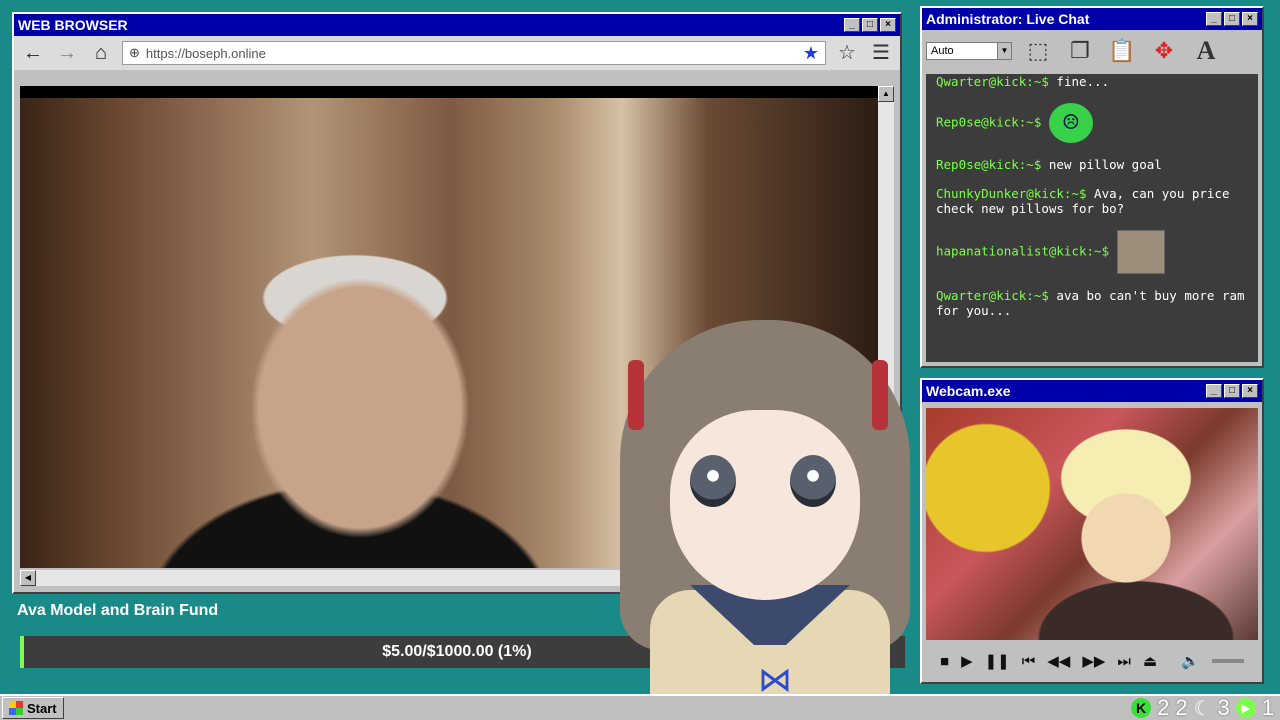 This screenshot has width=1280, height=720. What do you see at coordinates (847, 53) in the screenshot?
I see `favorites-star-icon: ☆` at bounding box center [847, 53].